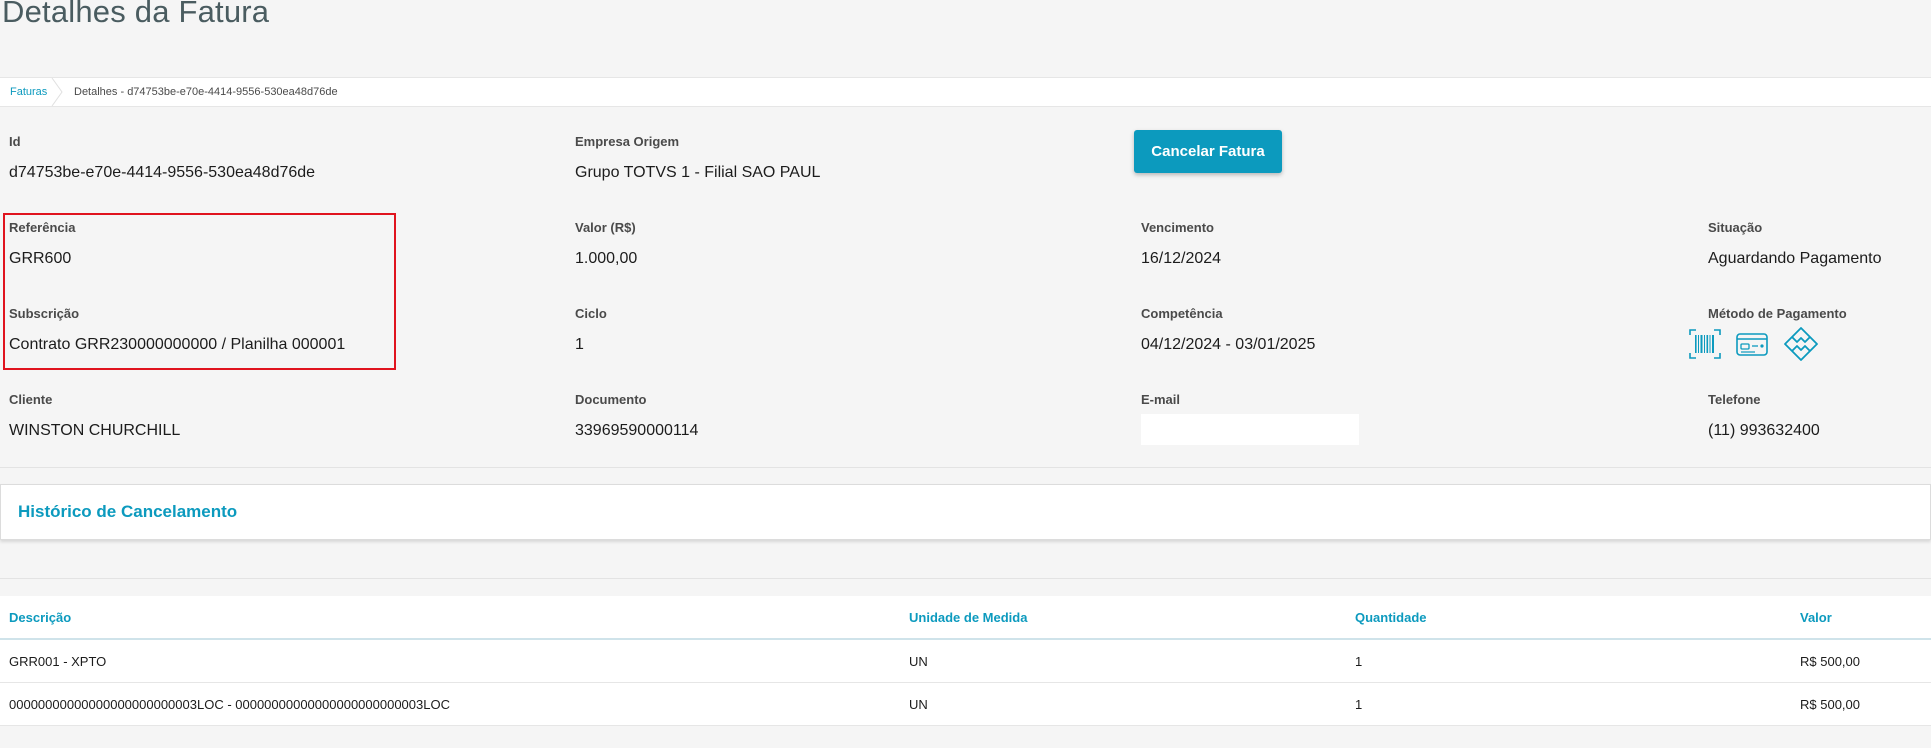  Describe the element at coordinates (1764, 430) in the screenshot. I see `field-value-telefone: (11) 993632400` at that location.